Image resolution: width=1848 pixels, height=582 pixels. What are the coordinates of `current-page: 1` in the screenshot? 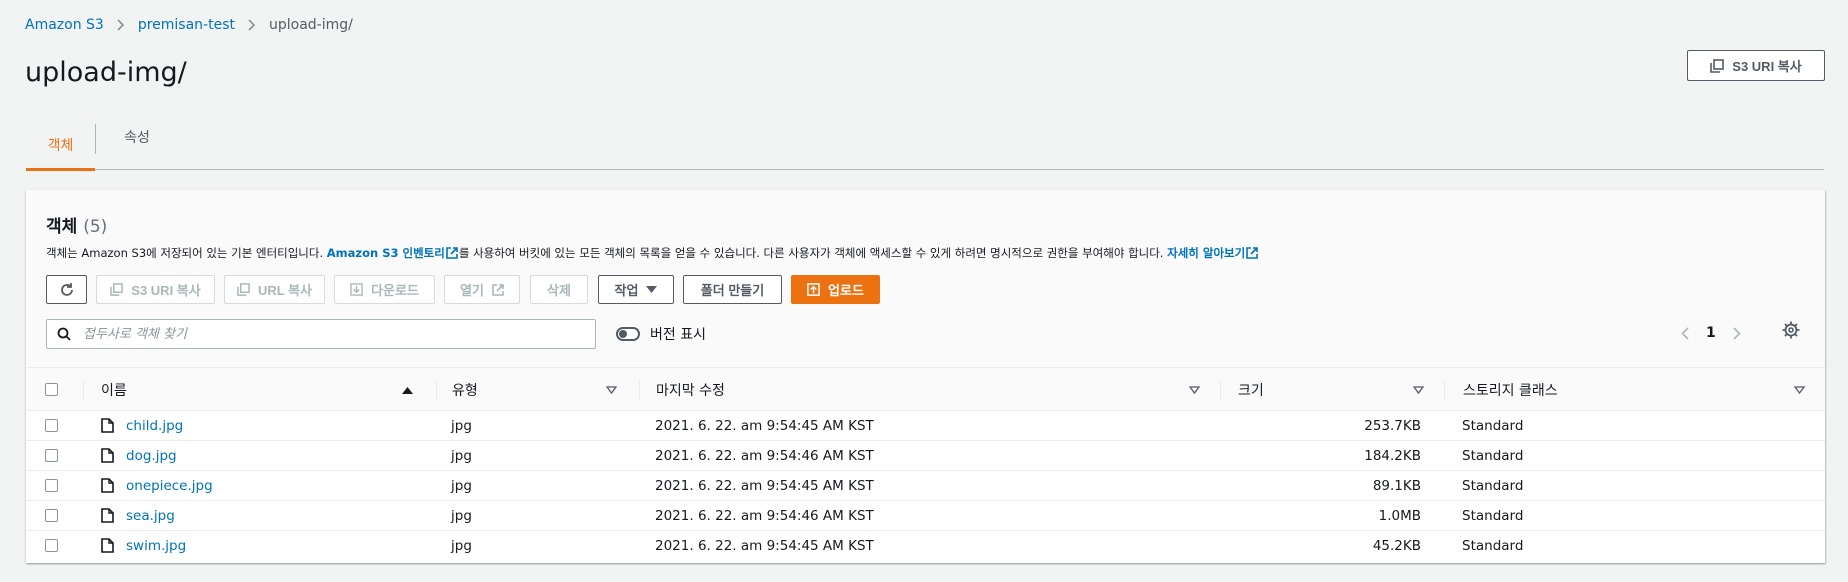 It's located at (1711, 333).